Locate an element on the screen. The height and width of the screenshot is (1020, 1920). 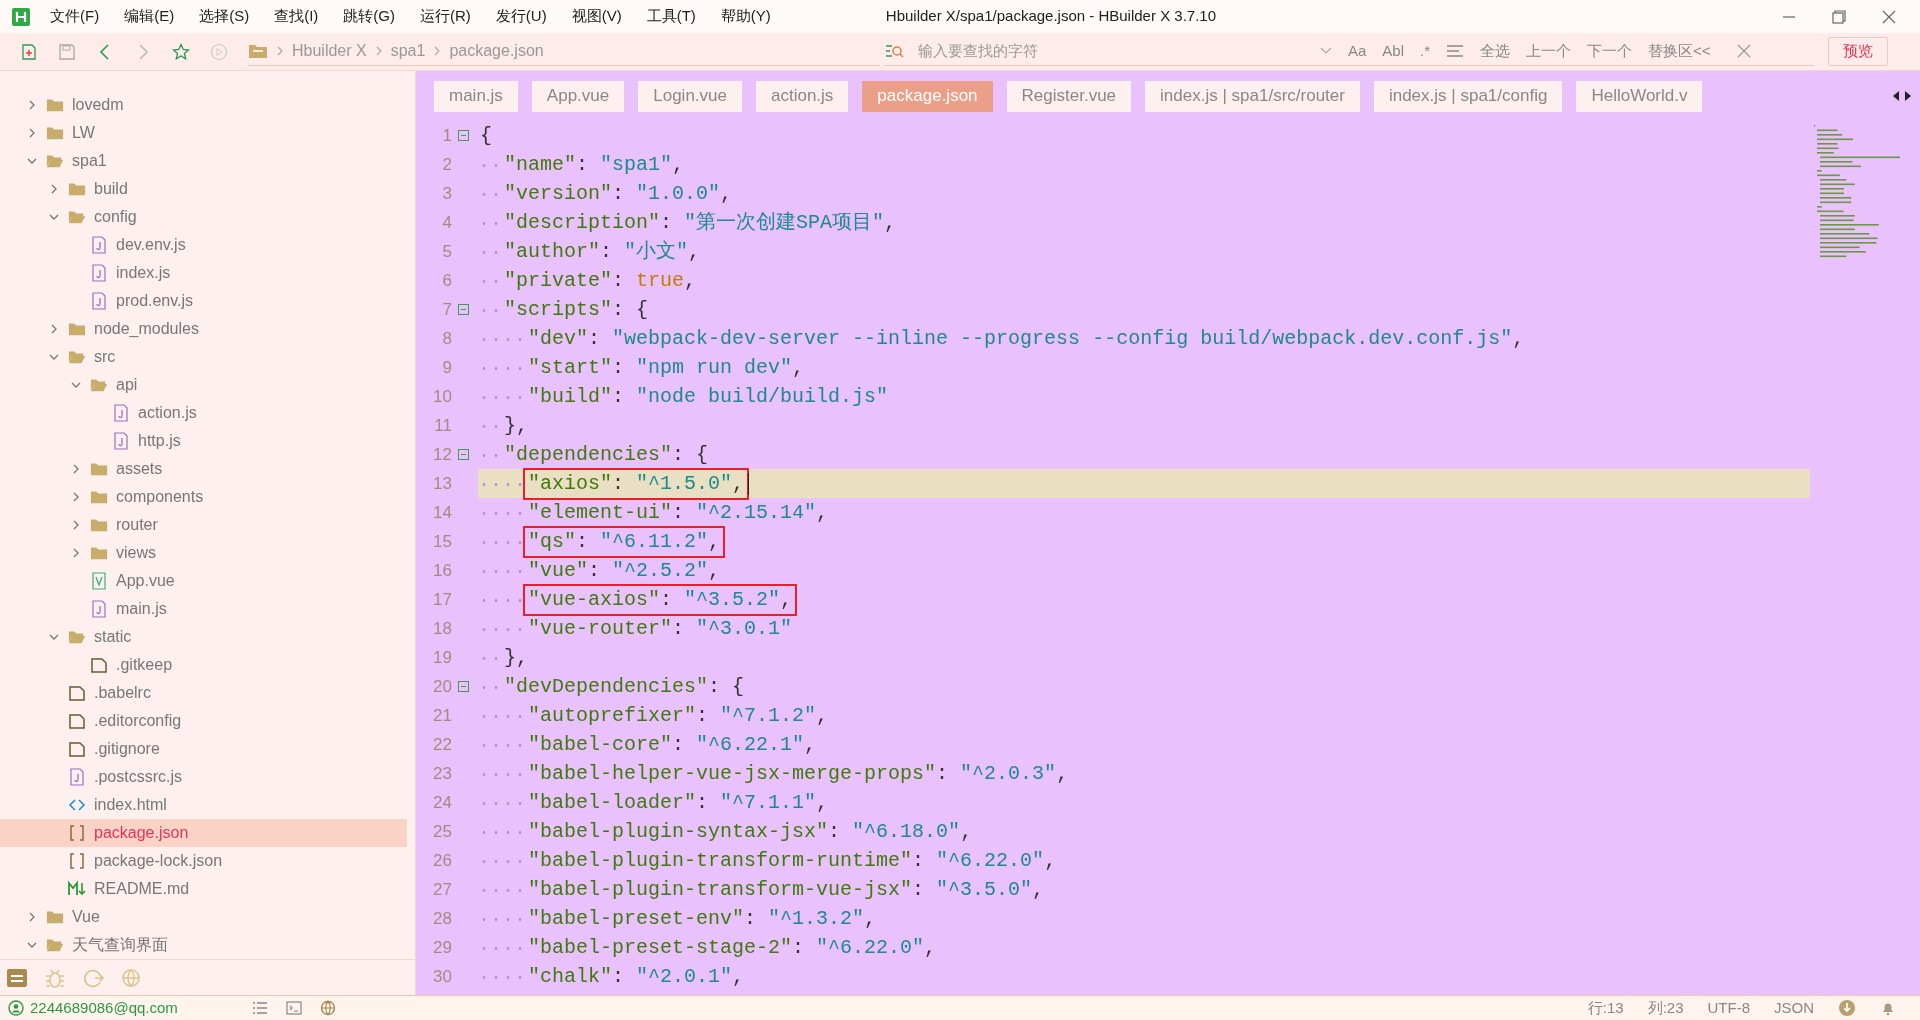
text-cursor is located at coordinates (749, 483).